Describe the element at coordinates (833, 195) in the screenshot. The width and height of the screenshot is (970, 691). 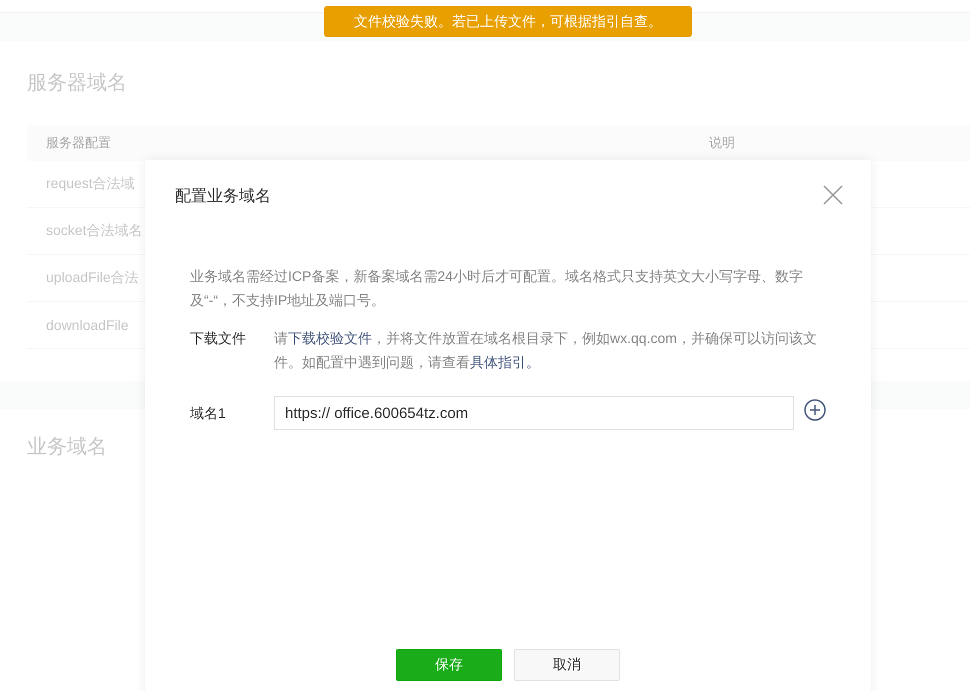
I see `close-icon` at that location.